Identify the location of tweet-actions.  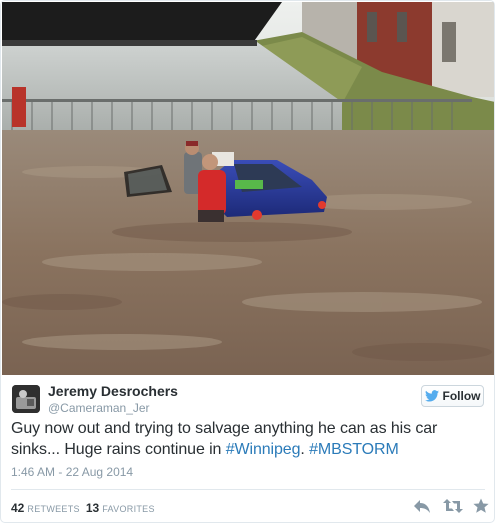
(452, 506).